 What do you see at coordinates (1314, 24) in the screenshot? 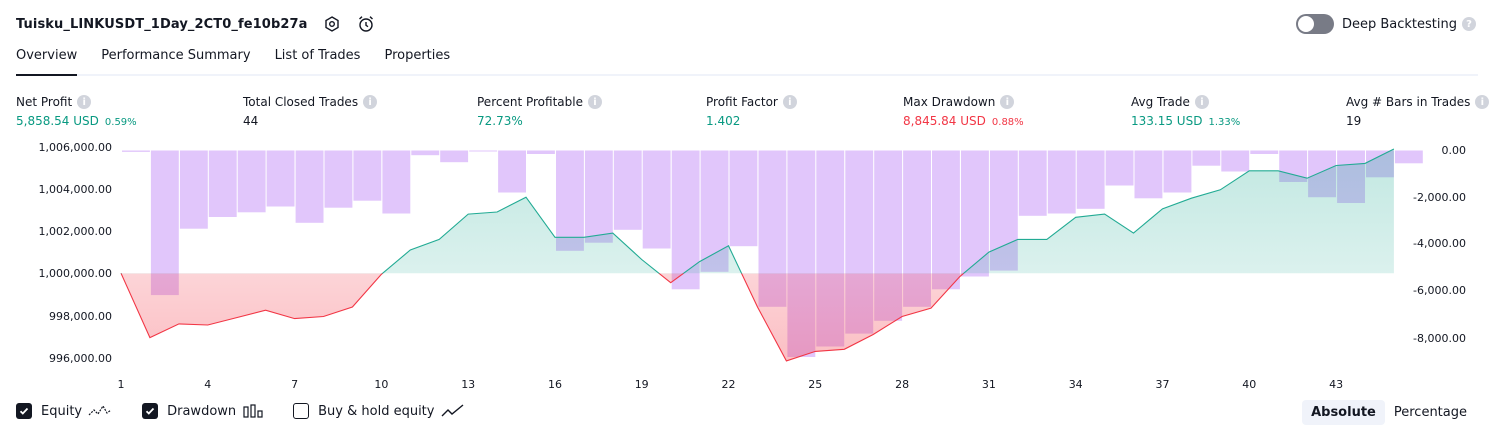
I see `deep-backtesting-toggle` at bounding box center [1314, 24].